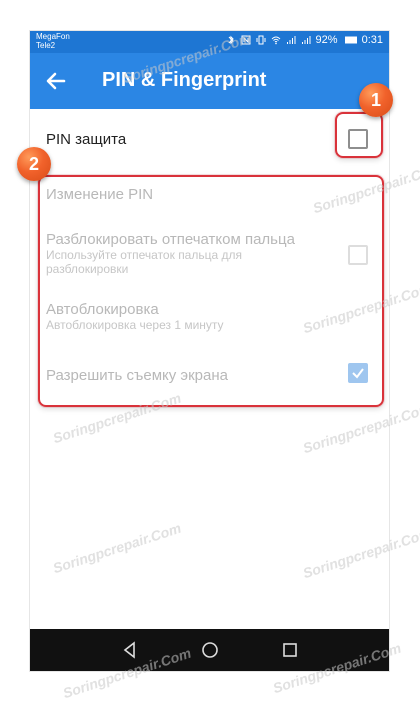 This screenshot has height=701, width=420. I want to click on navigation-bar, so click(209, 650).